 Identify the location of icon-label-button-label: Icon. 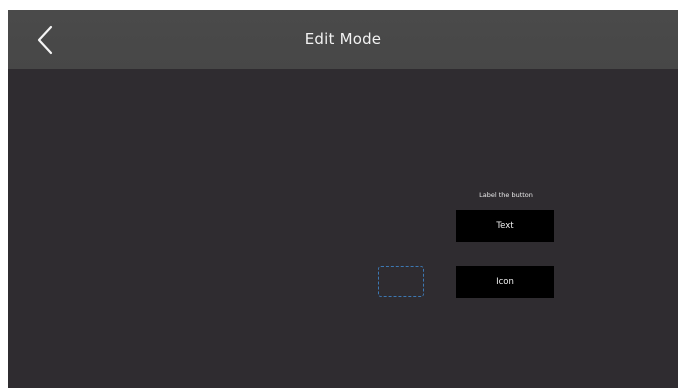
(505, 282).